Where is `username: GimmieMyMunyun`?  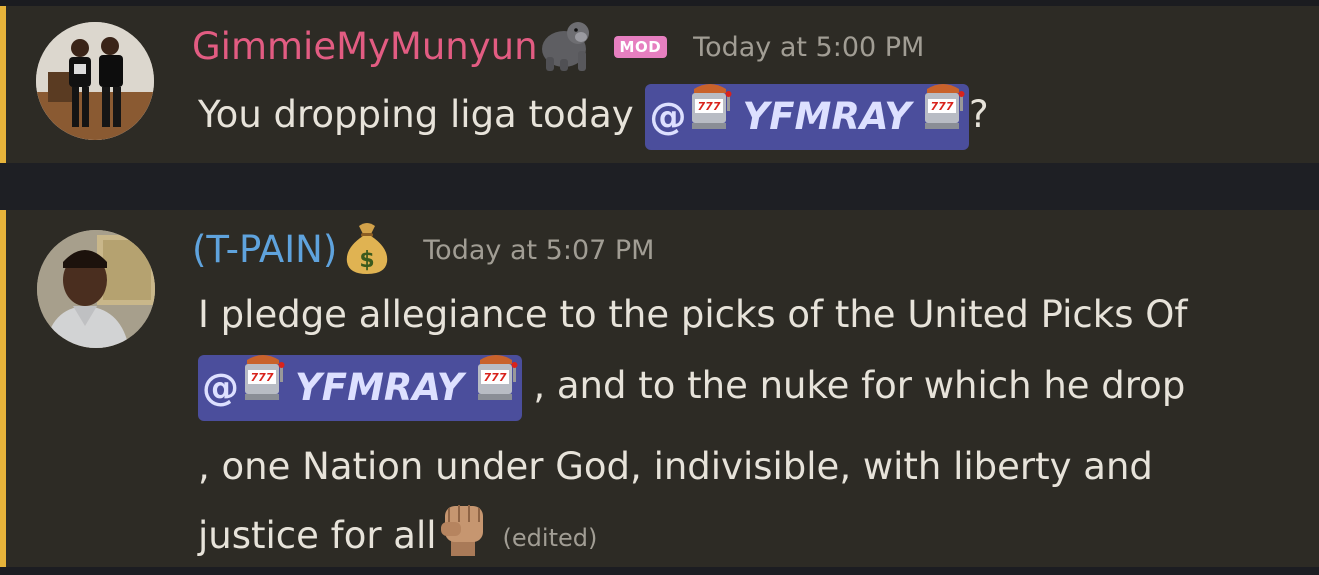 username: GimmieMyMunyun is located at coordinates (365, 47).